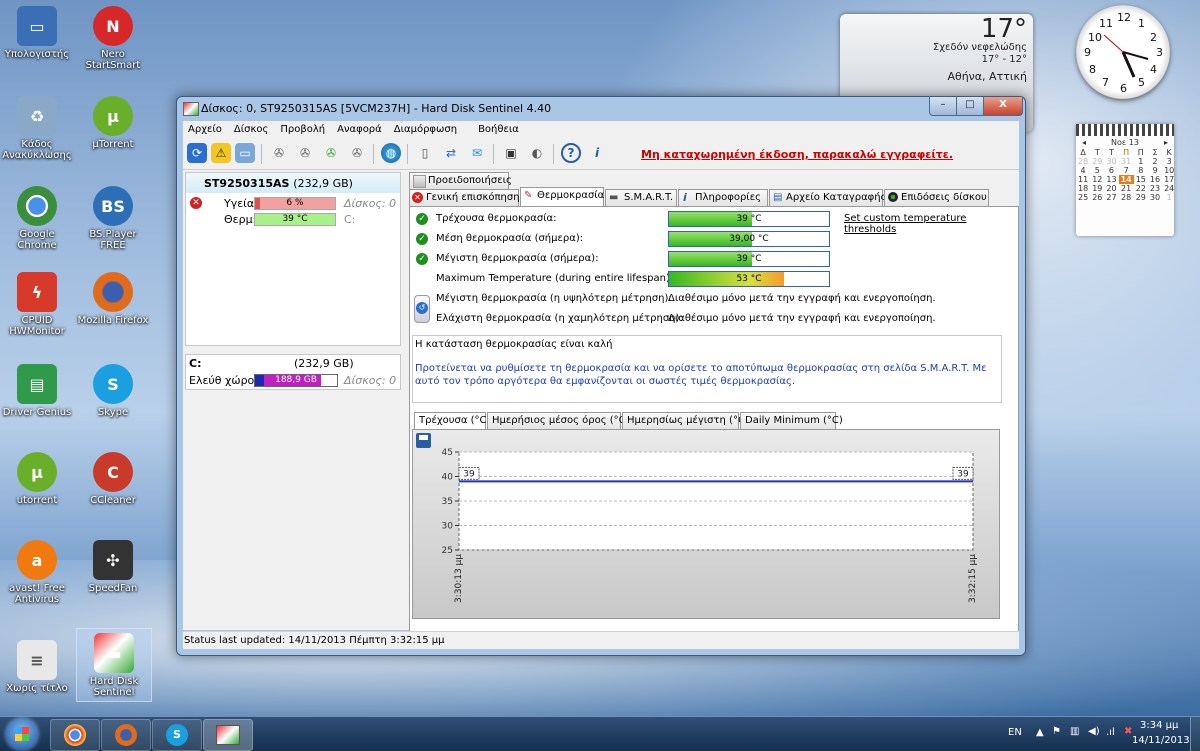  Describe the element at coordinates (464, 197) in the screenshot. I see `tab-overview: ✕ Γενική επισκόπηση` at that location.